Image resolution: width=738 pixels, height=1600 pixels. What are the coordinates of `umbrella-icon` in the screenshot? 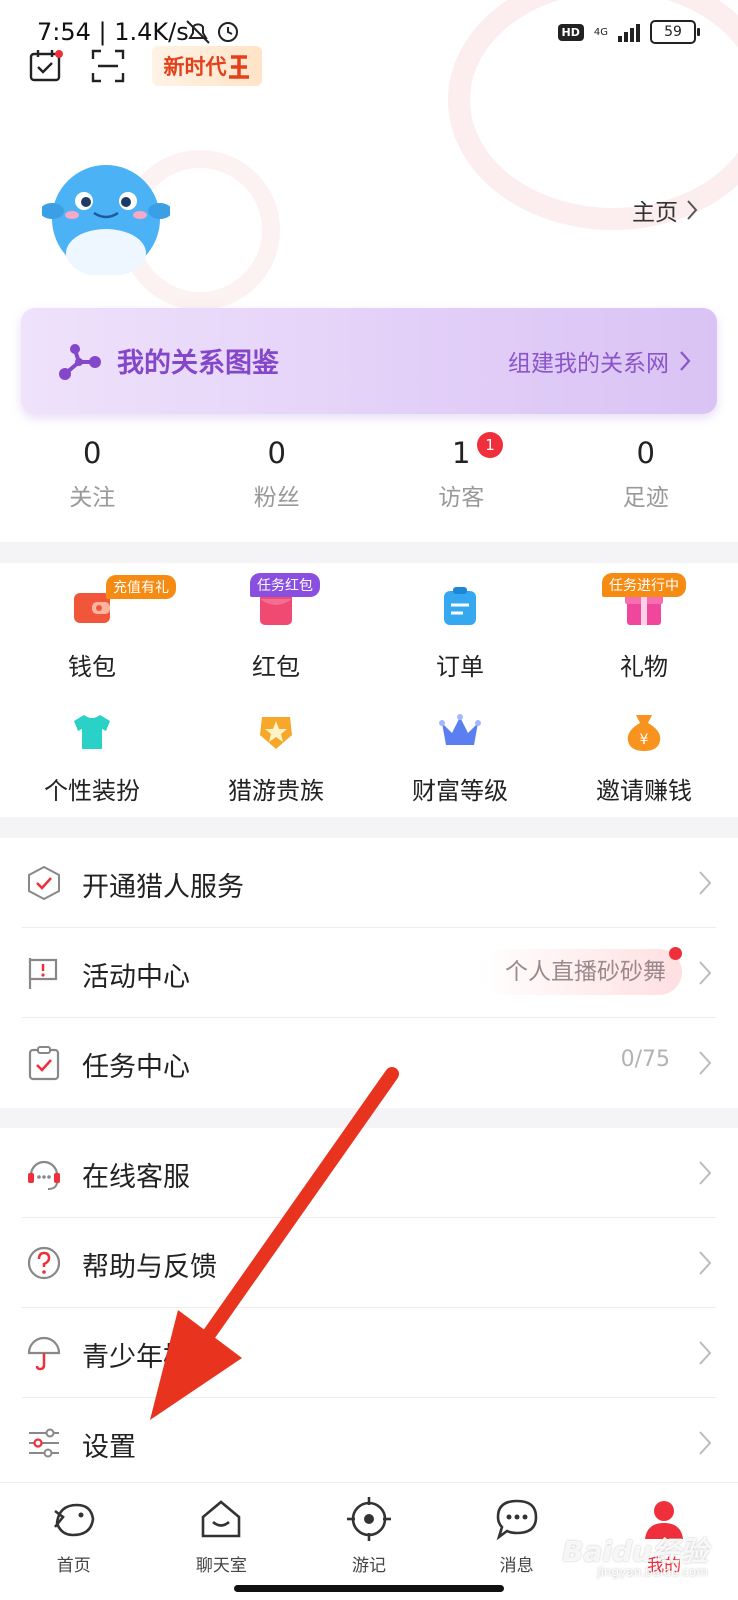 It's located at (44, 1353).